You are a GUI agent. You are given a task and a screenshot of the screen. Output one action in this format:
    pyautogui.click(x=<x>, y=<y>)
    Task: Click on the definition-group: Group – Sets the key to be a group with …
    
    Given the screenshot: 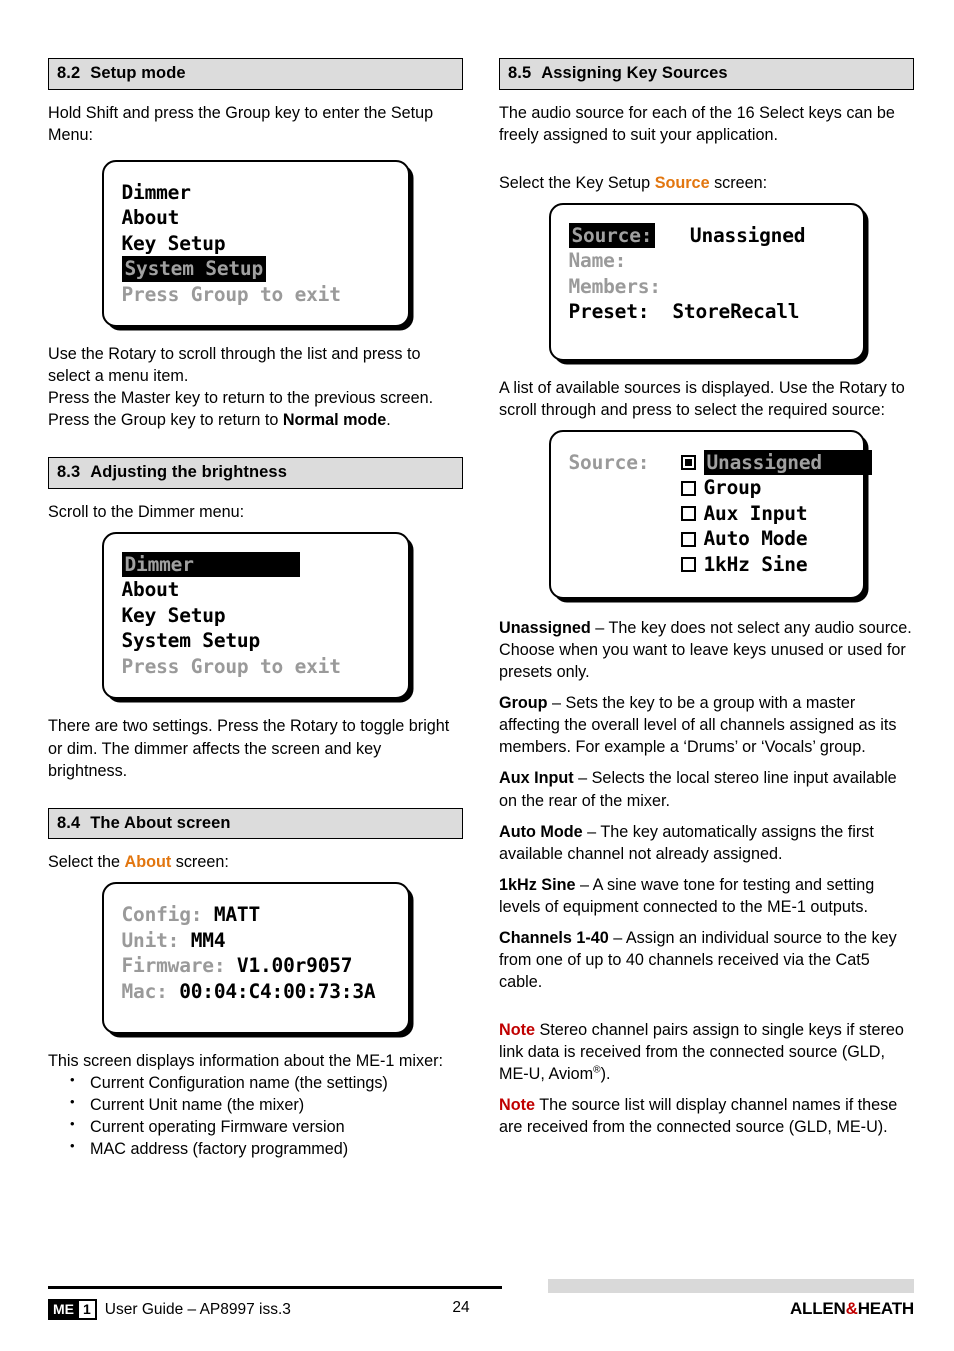 What is the action you would take?
    pyautogui.click(x=706, y=725)
    